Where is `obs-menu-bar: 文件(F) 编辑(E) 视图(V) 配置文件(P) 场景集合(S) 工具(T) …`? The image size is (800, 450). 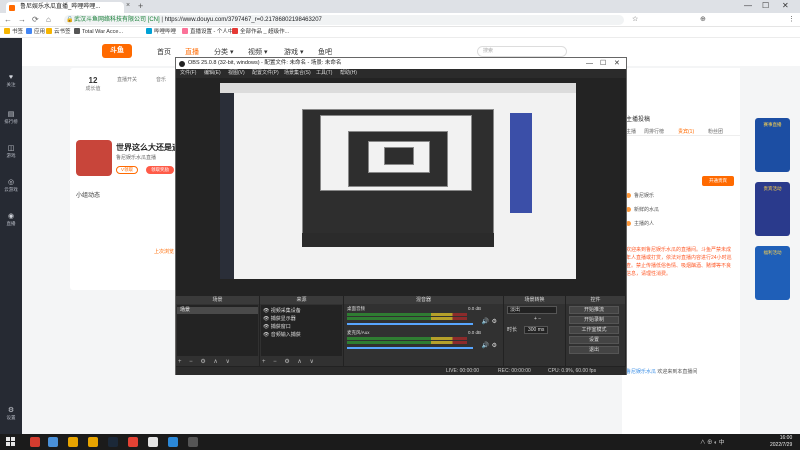
obs-menu-bar: 文件(F) 编辑(E) 视图(V) 配置文件(P) 场景集合(S) 工具(T) … is located at coordinates (401, 73).